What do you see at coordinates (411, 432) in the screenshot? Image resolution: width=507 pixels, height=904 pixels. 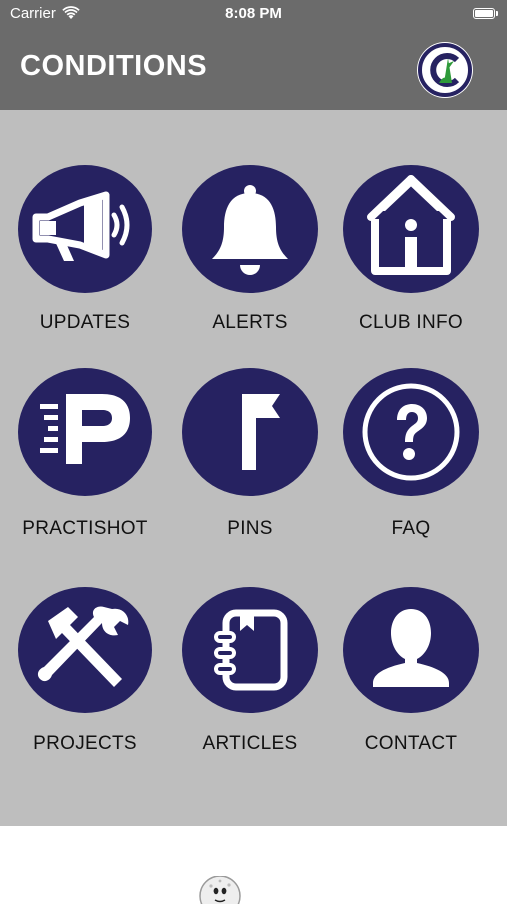 I see `question-icon` at bounding box center [411, 432].